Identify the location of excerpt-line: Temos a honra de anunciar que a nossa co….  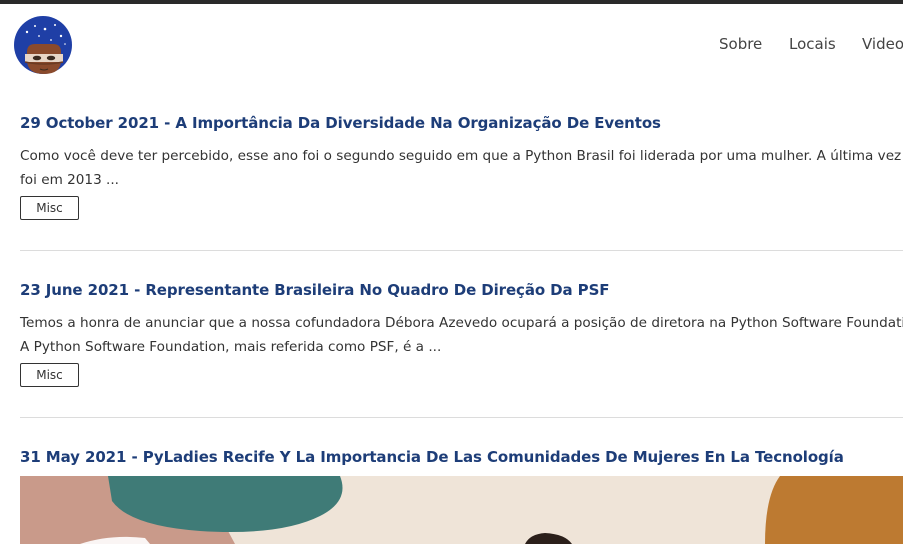
(461, 323).